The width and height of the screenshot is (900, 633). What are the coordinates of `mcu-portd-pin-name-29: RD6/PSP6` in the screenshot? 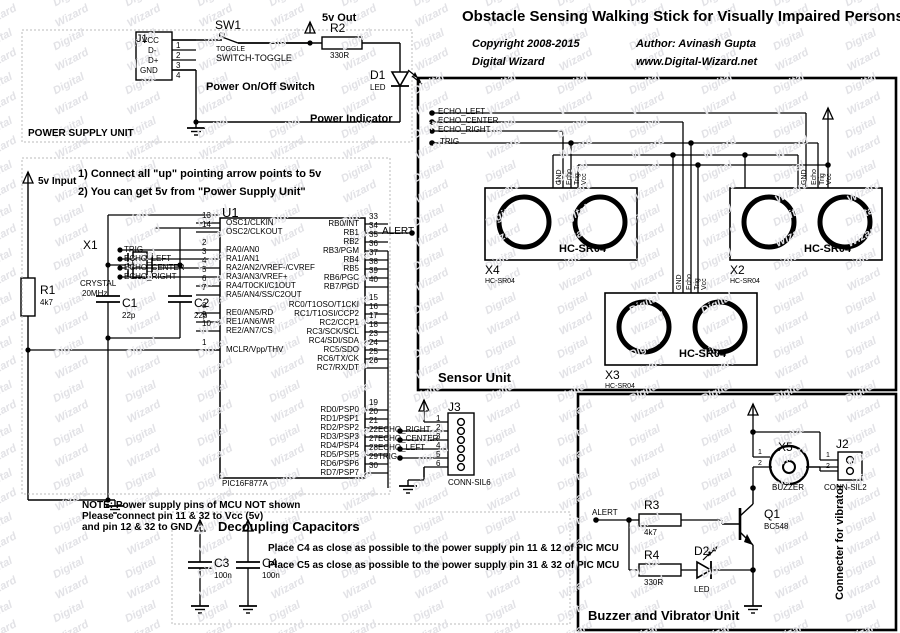 It's located at (339, 463).